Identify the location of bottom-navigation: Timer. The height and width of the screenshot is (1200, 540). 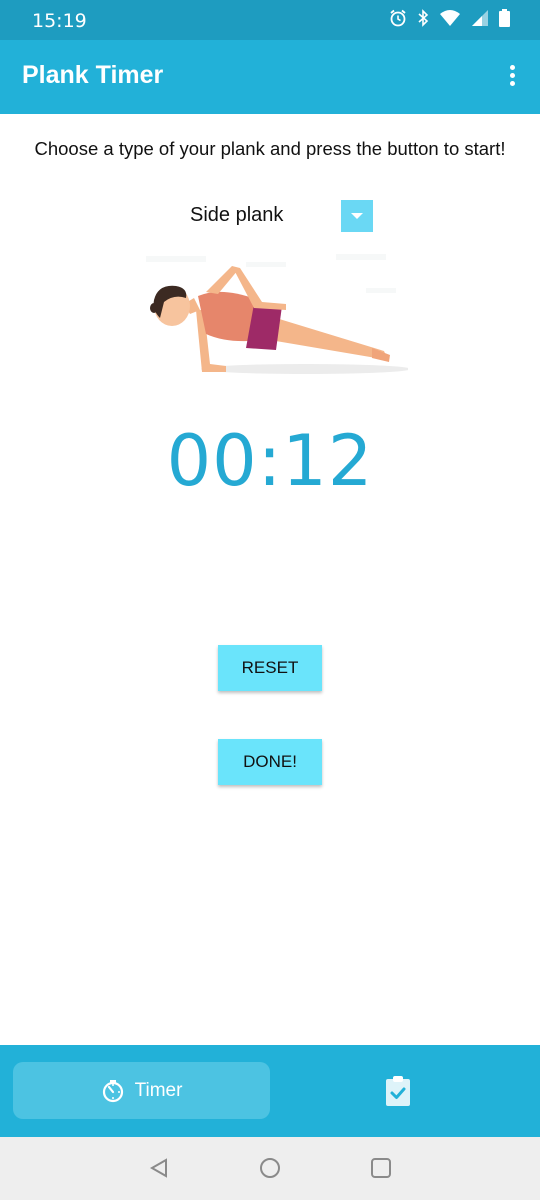
(270, 1091).